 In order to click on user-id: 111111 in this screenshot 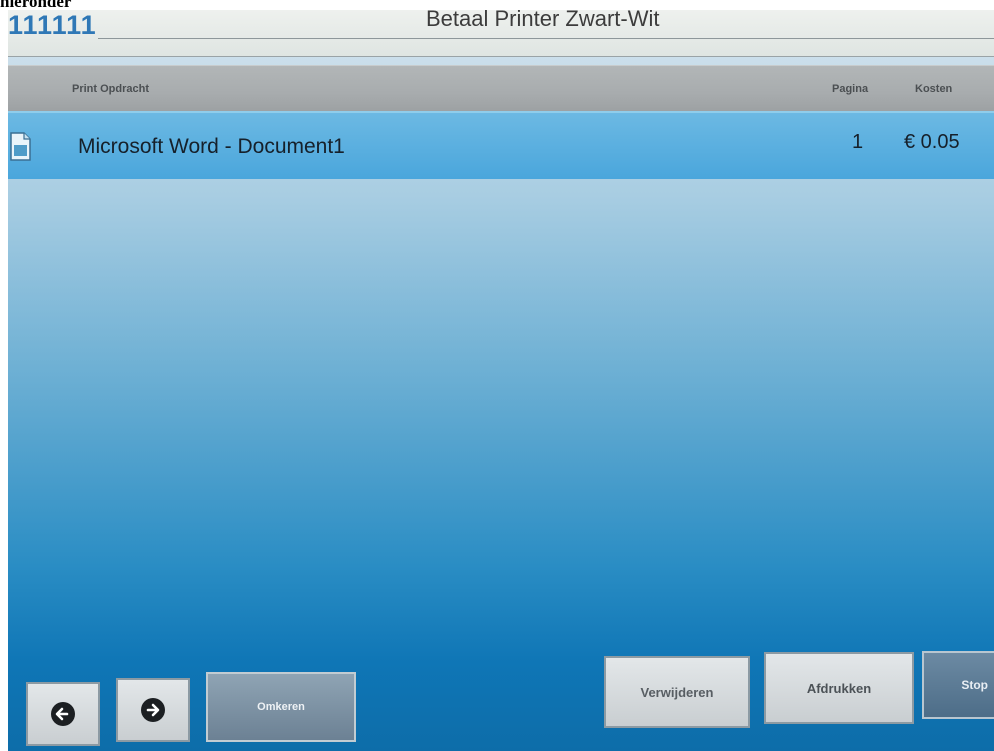, I will do `click(52, 25)`.